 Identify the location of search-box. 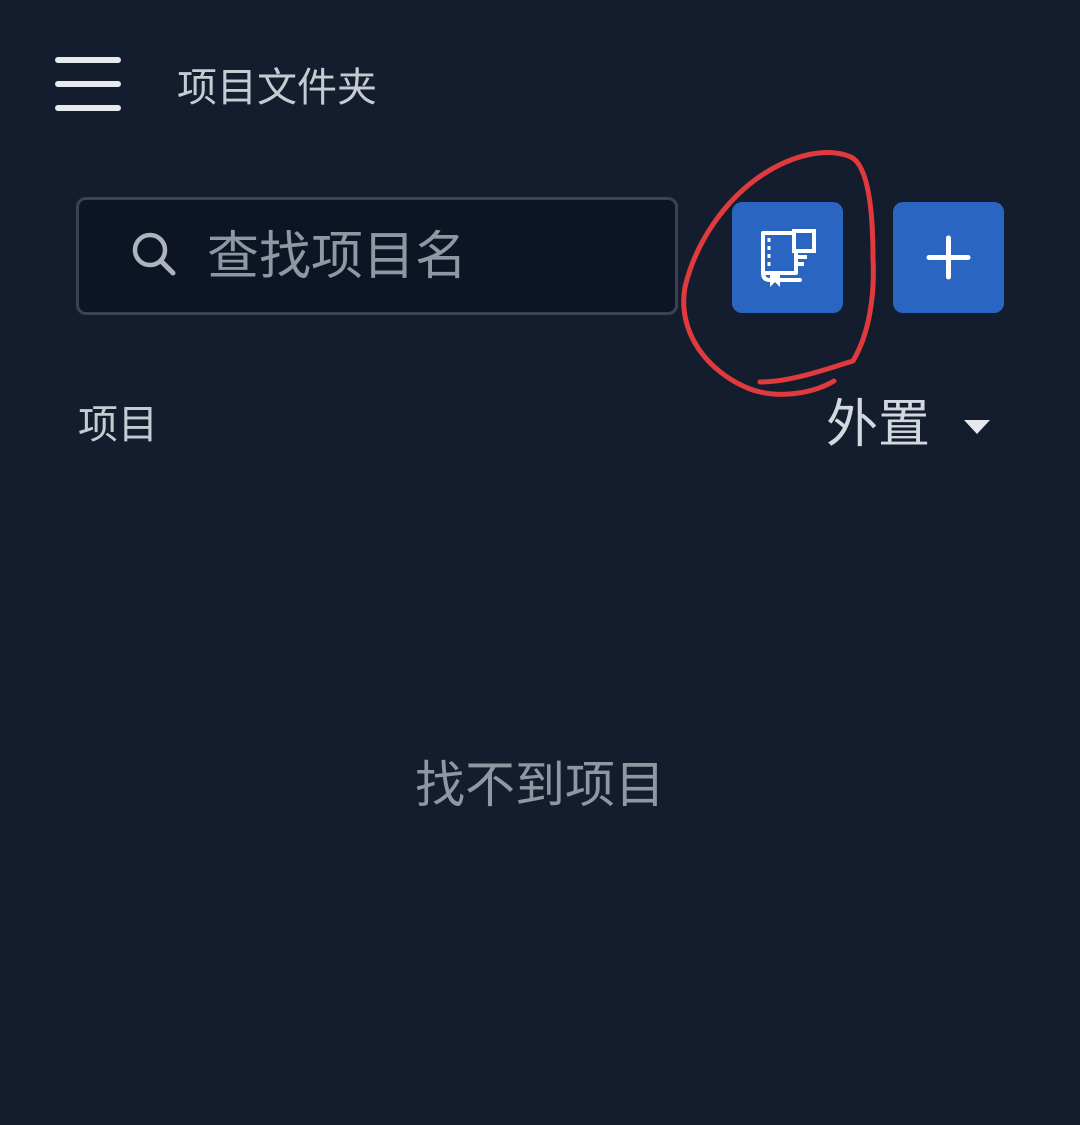
(377, 256).